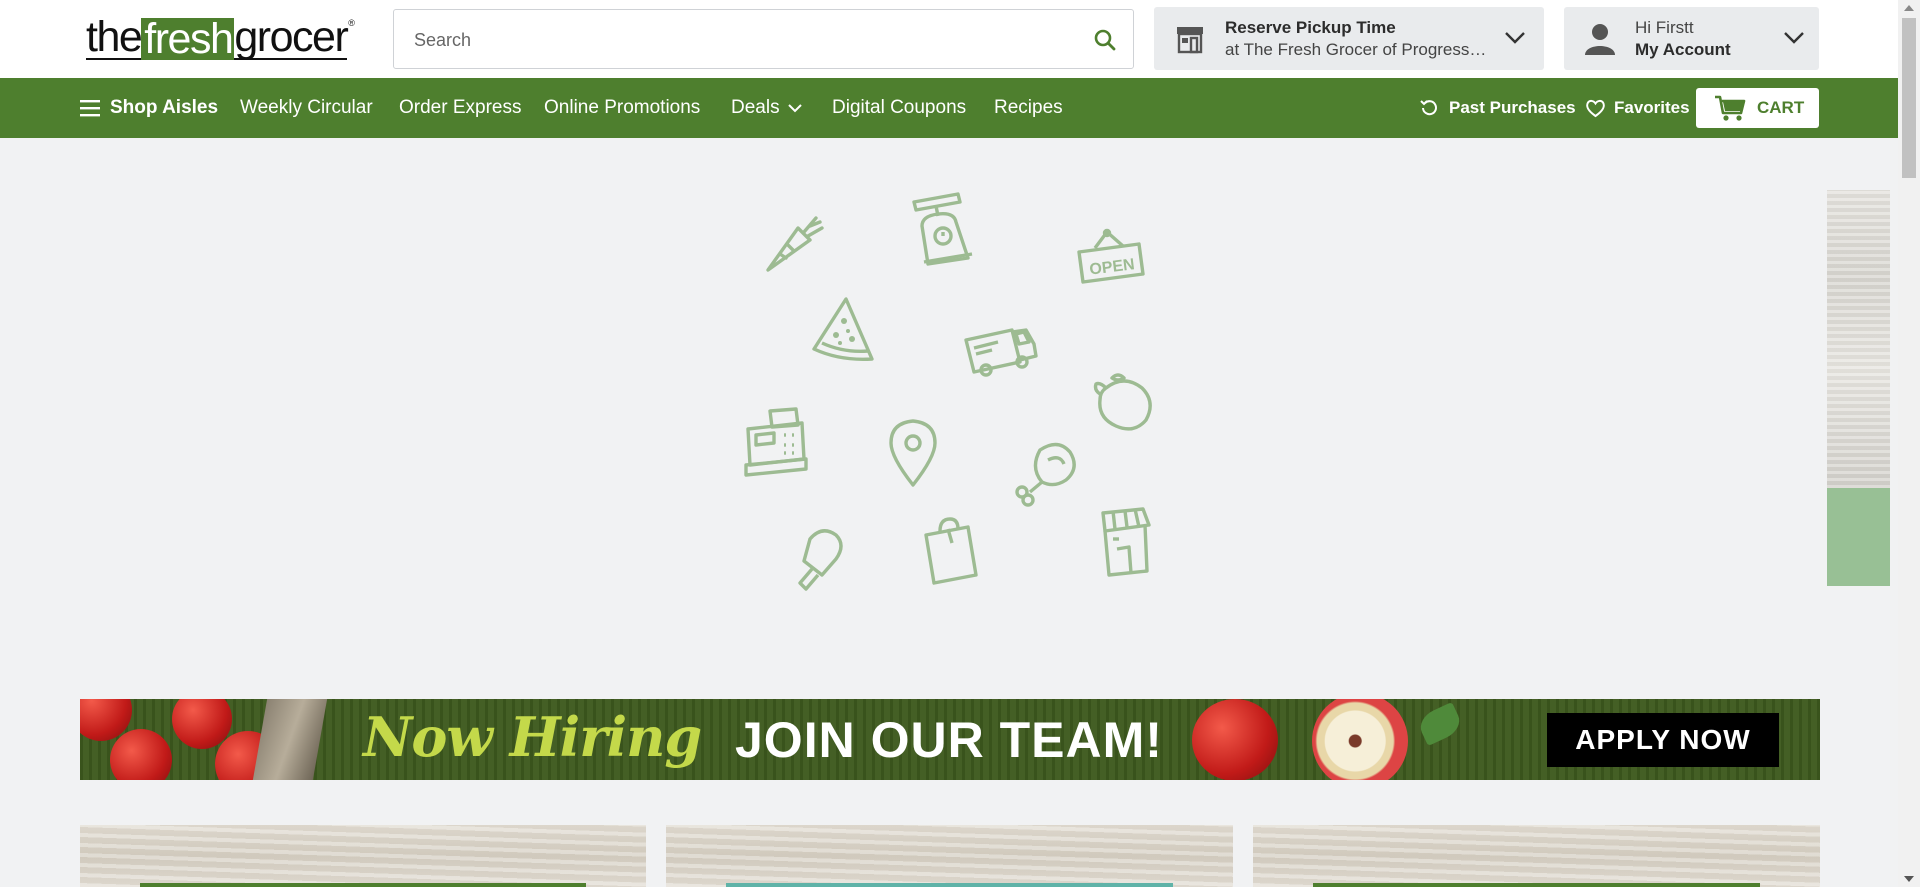  I want to click on page-scrollbar, so click(1909, 443).